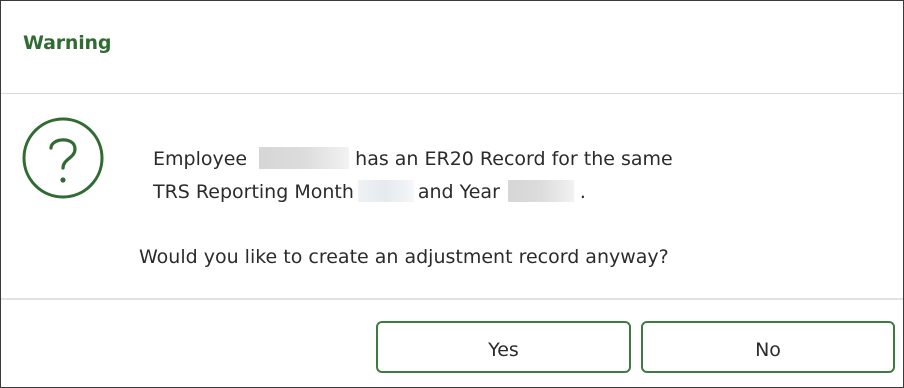 The height and width of the screenshot is (388, 904). Describe the element at coordinates (67, 43) in the screenshot. I see `dialog-title: Warning` at that location.